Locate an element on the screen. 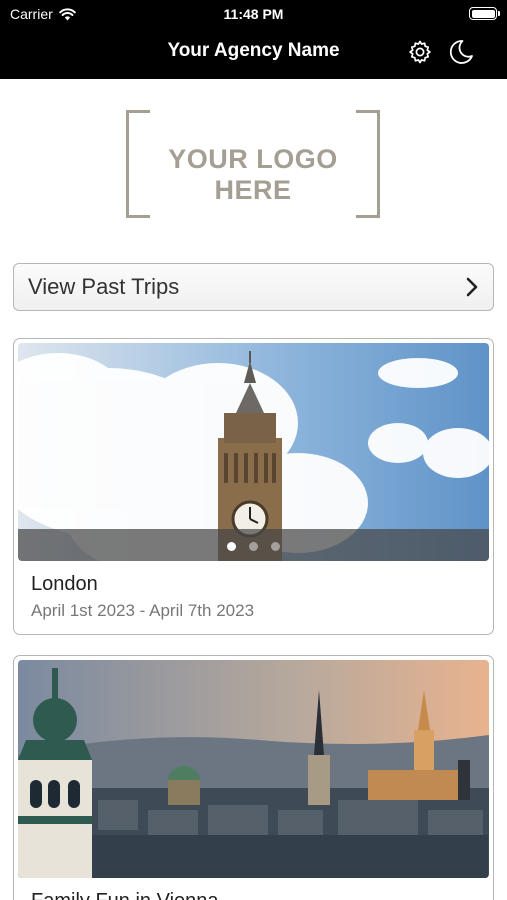  logo-text: YOUR LOGO HERE is located at coordinates (253, 174).